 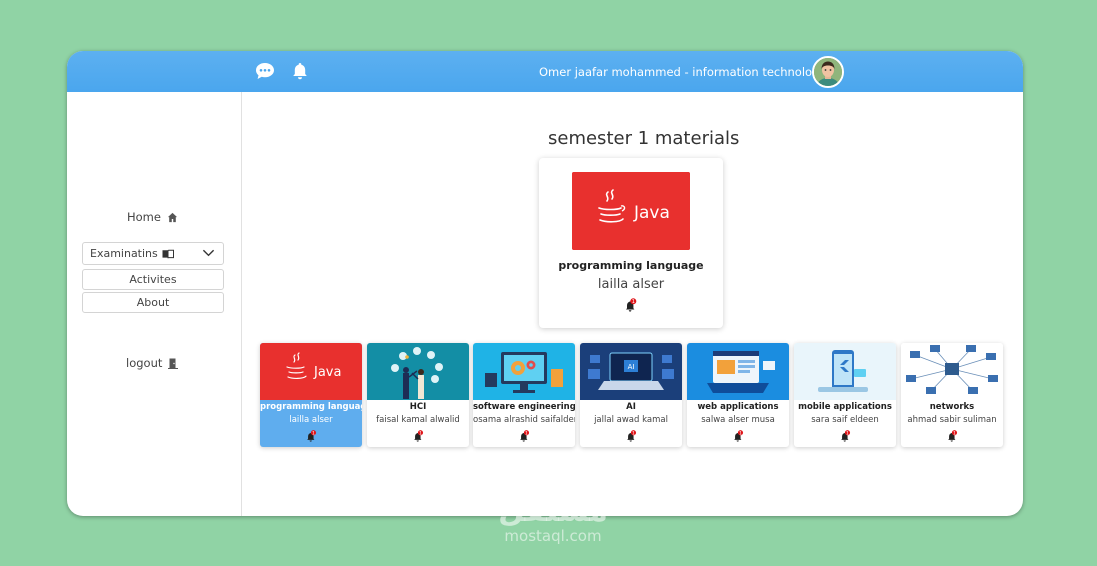 What do you see at coordinates (300, 71) in the screenshot?
I see `bell-icon` at bounding box center [300, 71].